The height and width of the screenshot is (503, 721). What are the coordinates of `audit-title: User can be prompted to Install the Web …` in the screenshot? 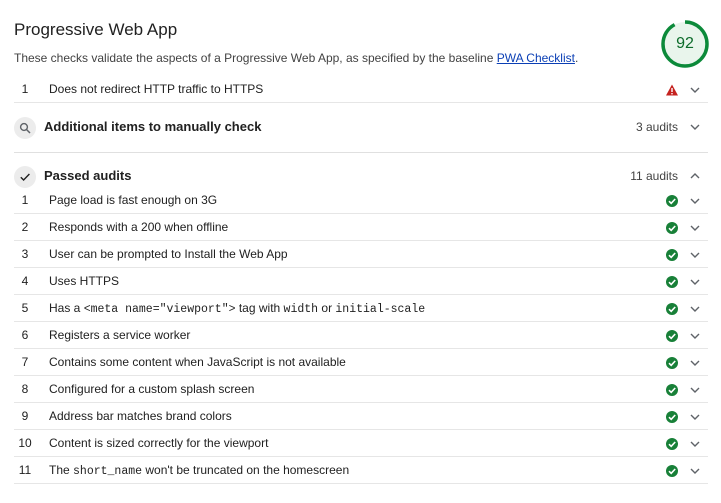 It's located at (168, 254).